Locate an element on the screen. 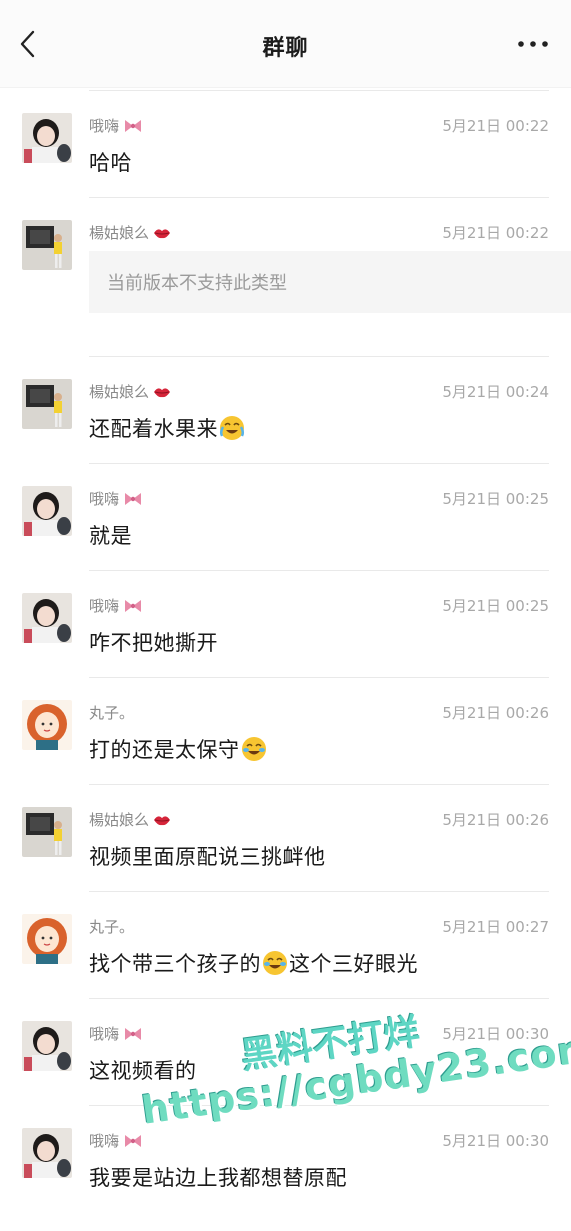 Image resolution: width=571 pixels, height=1231 pixels. message-time: 5月21日 00:27 is located at coordinates (495, 927).